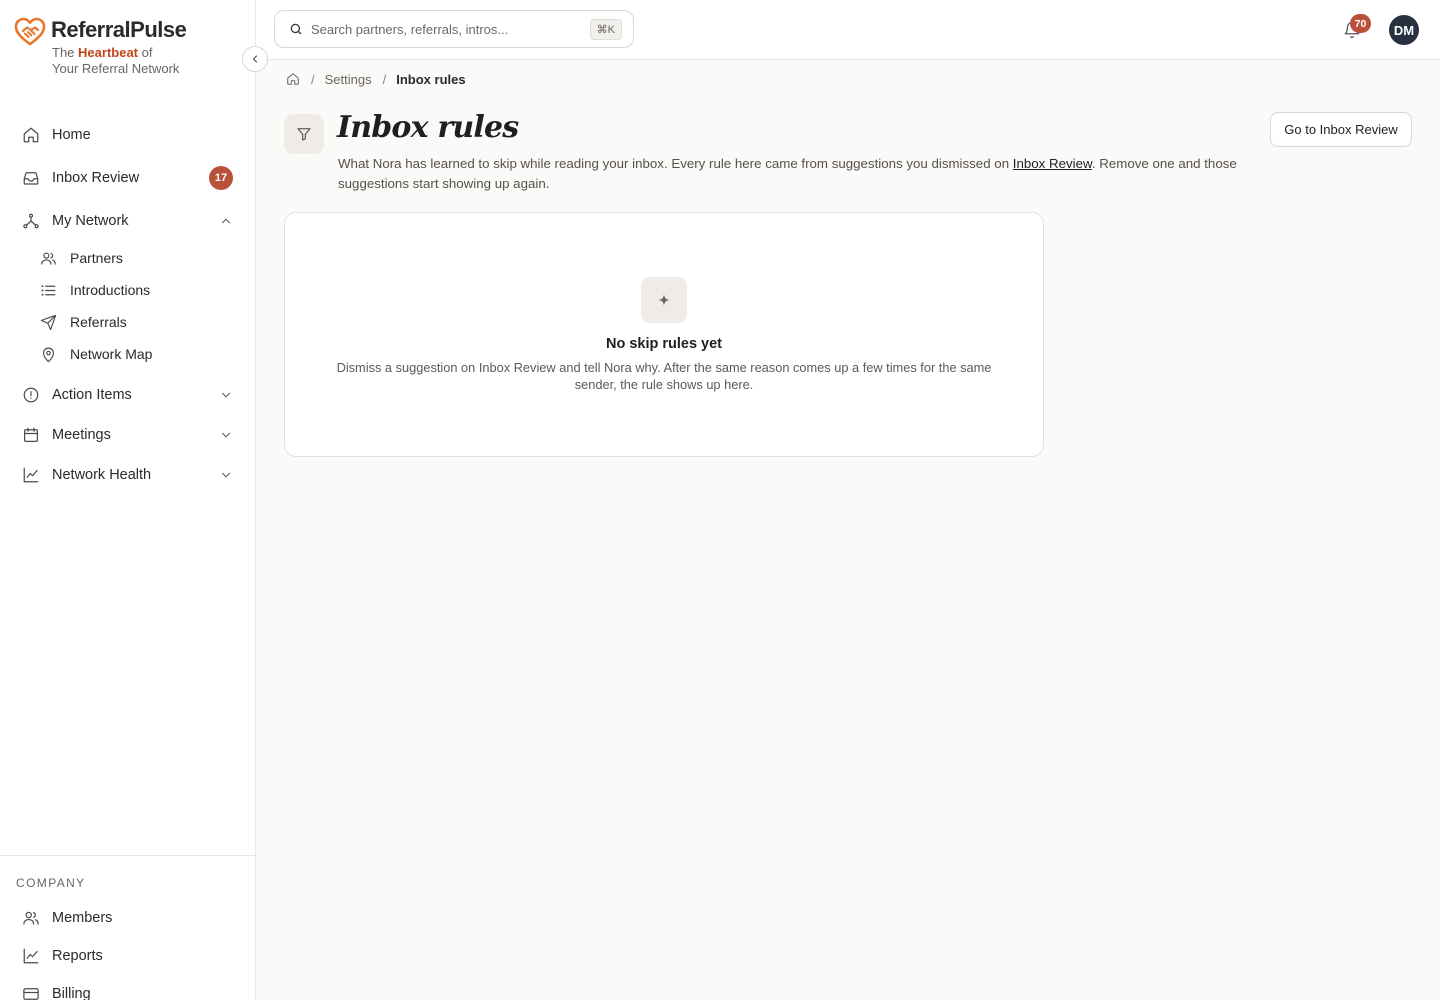  I want to click on heart-handshake-logo-icon, so click(30, 31).